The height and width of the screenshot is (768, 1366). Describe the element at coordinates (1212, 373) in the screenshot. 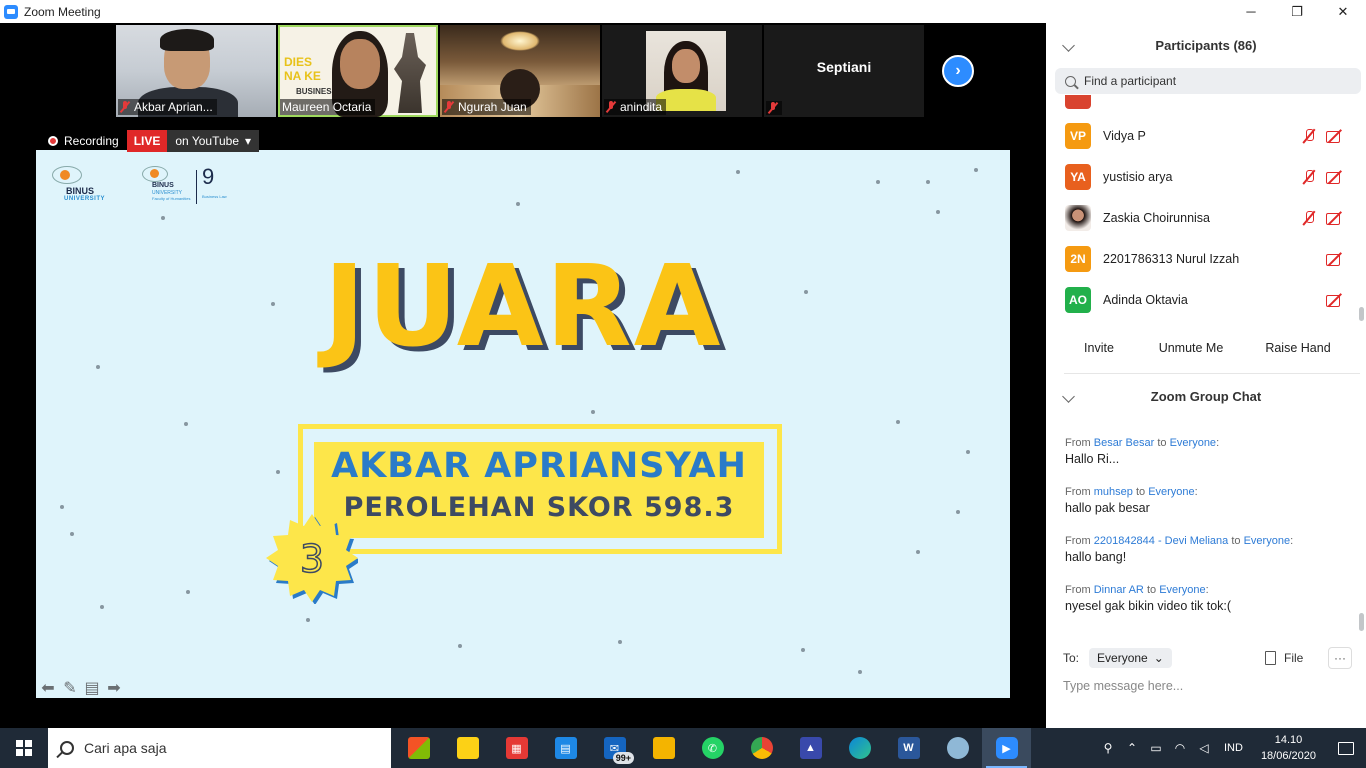

I see `divider` at that location.